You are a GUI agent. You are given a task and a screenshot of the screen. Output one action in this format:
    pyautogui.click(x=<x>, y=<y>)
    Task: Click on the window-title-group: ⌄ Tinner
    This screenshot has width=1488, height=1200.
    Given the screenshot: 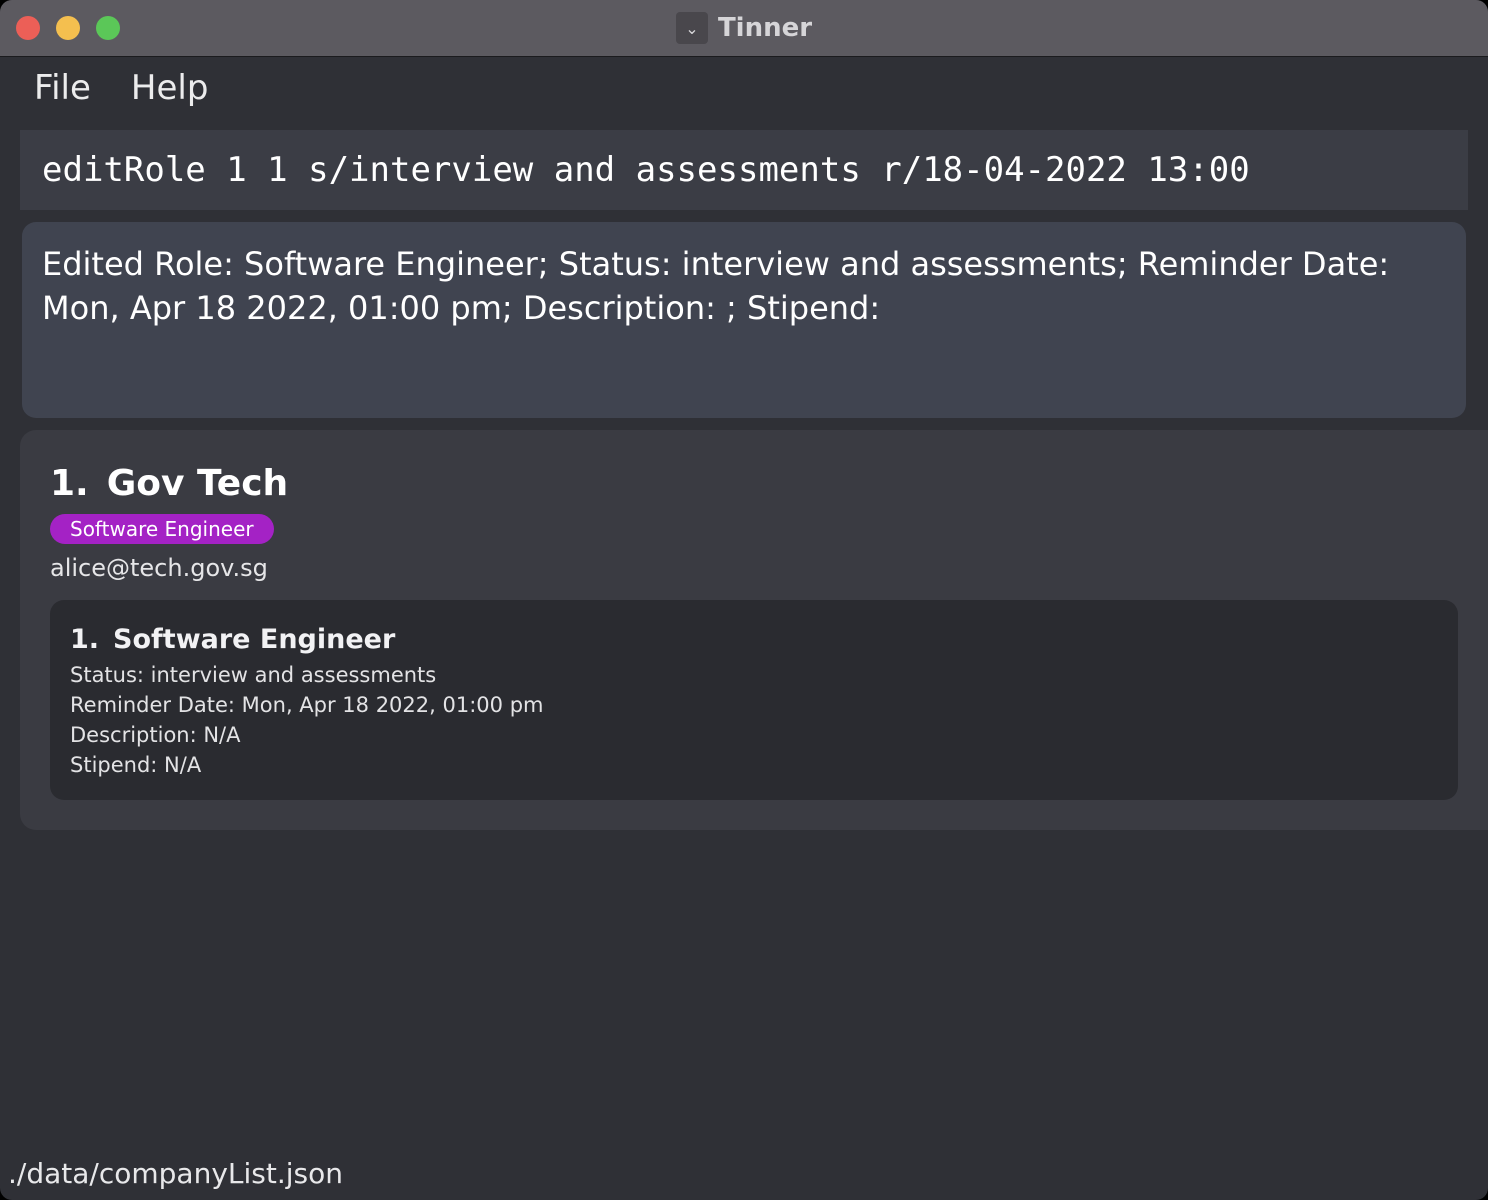 What is the action you would take?
    pyautogui.click(x=744, y=28)
    